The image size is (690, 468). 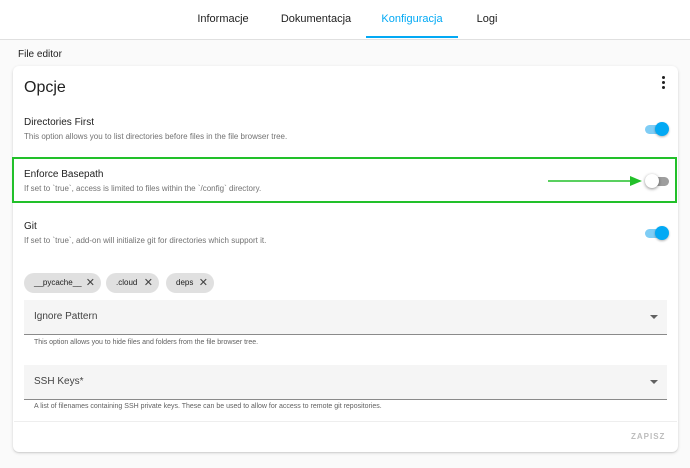 What do you see at coordinates (345, 421) in the screenshot?
I see `card-divider` at bounding box center [345, 421].